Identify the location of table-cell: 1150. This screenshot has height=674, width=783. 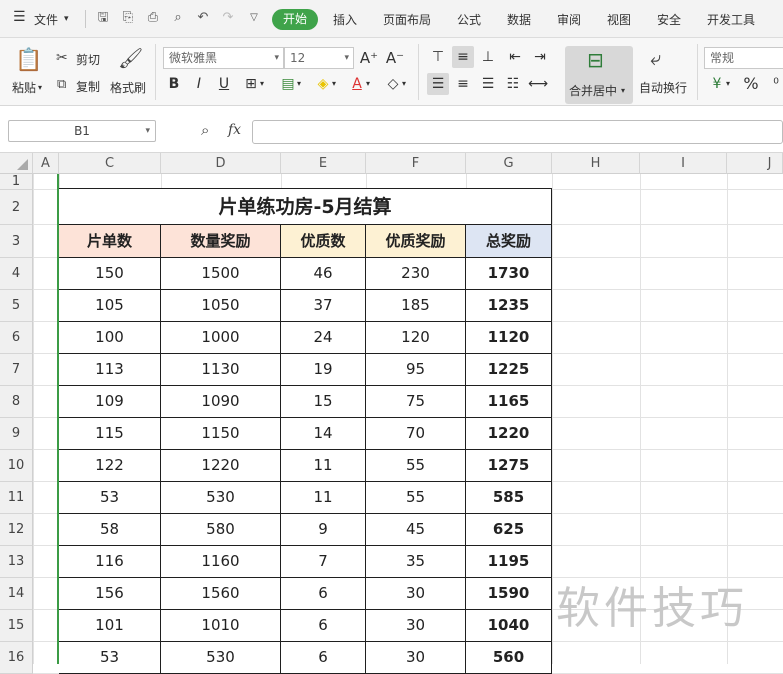
(221, 434).